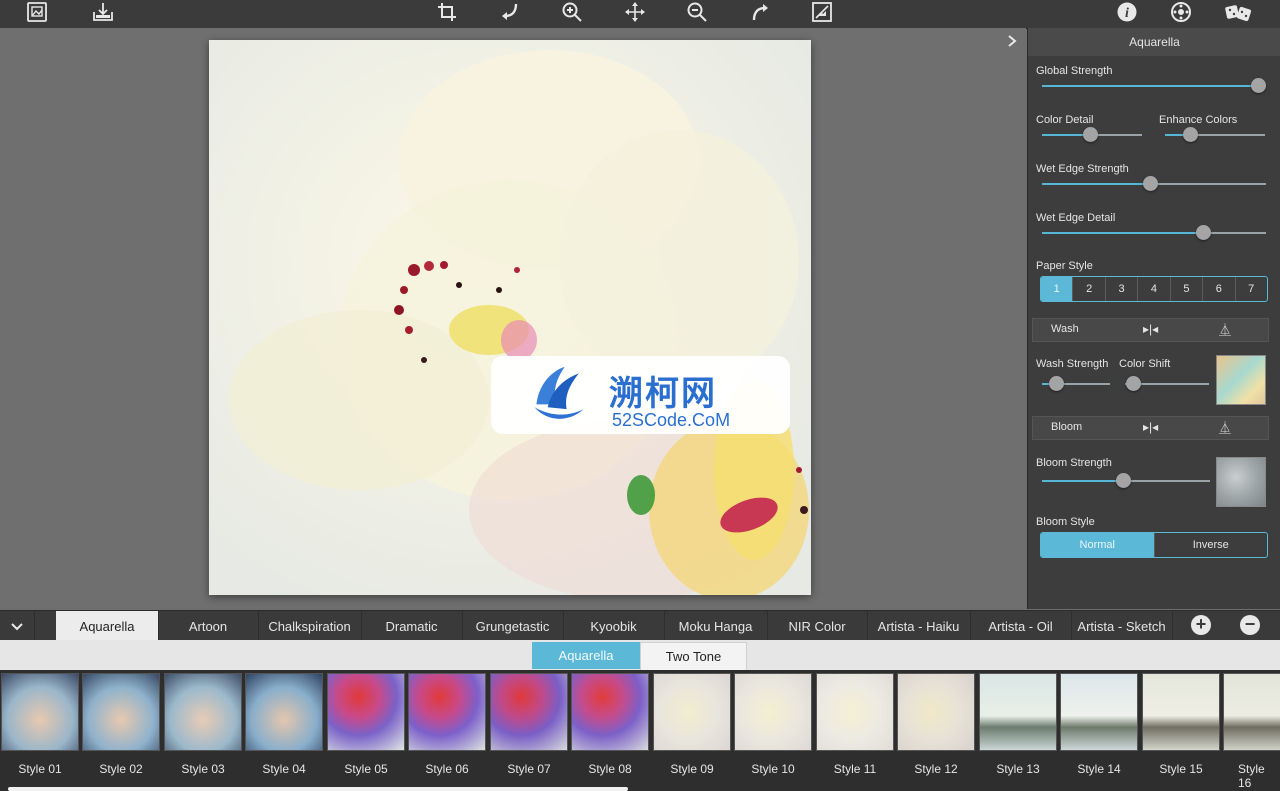  What do you see at coordinates (1198, 120) in the screenshot?
I see `enhance-colors-label: Enhance Colors` at bounding box center [1198, 120].